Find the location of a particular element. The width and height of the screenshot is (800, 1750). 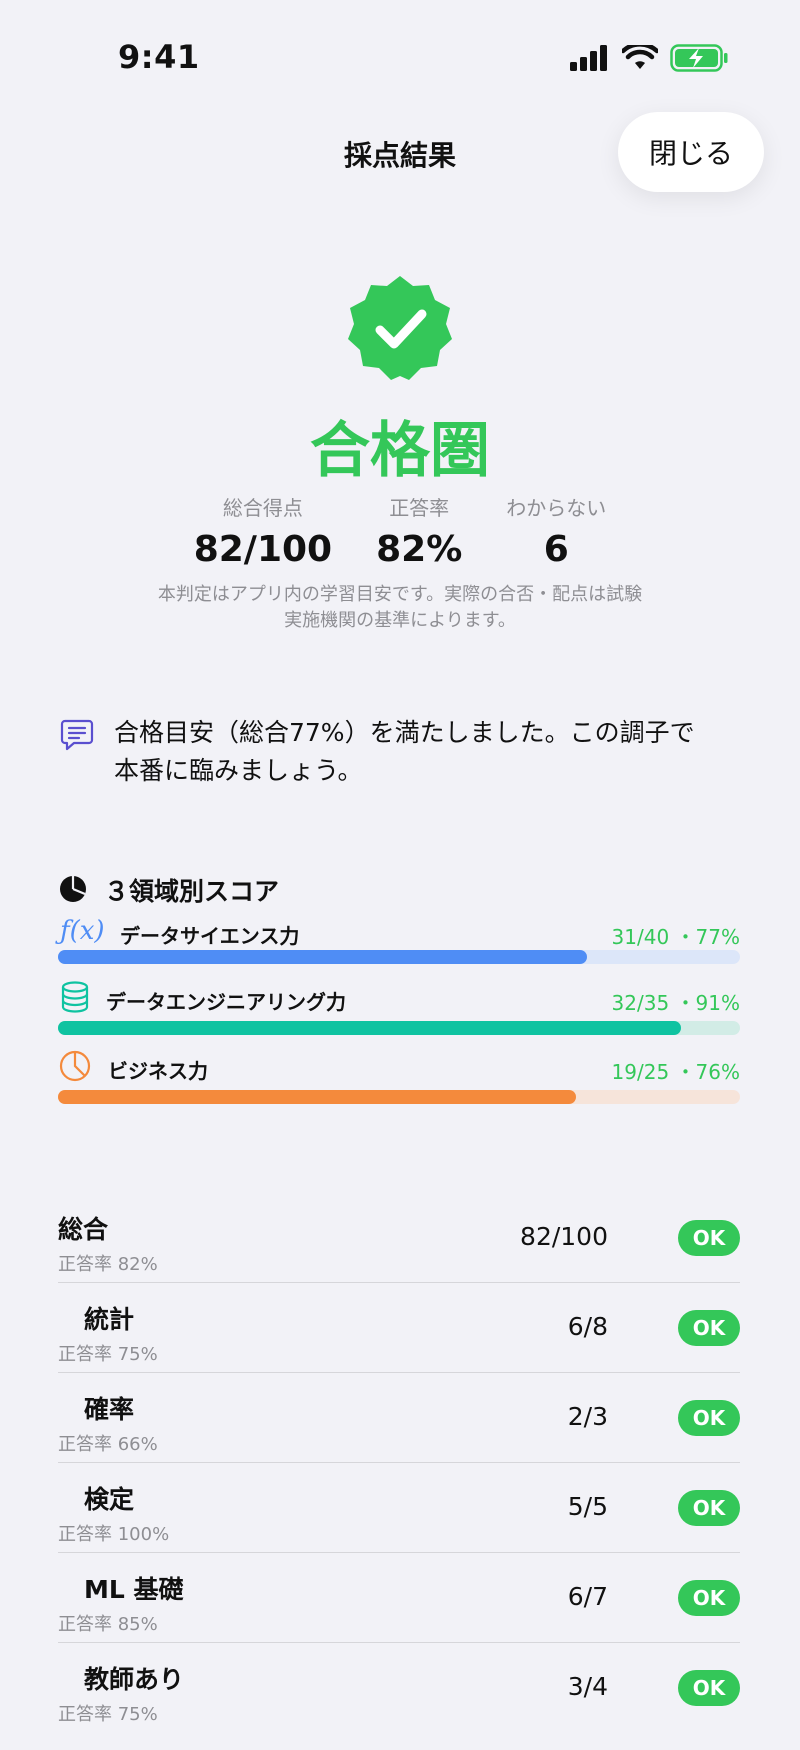

total-score-stat: 総合得点 82/100 is located at coordinates (263, 531).